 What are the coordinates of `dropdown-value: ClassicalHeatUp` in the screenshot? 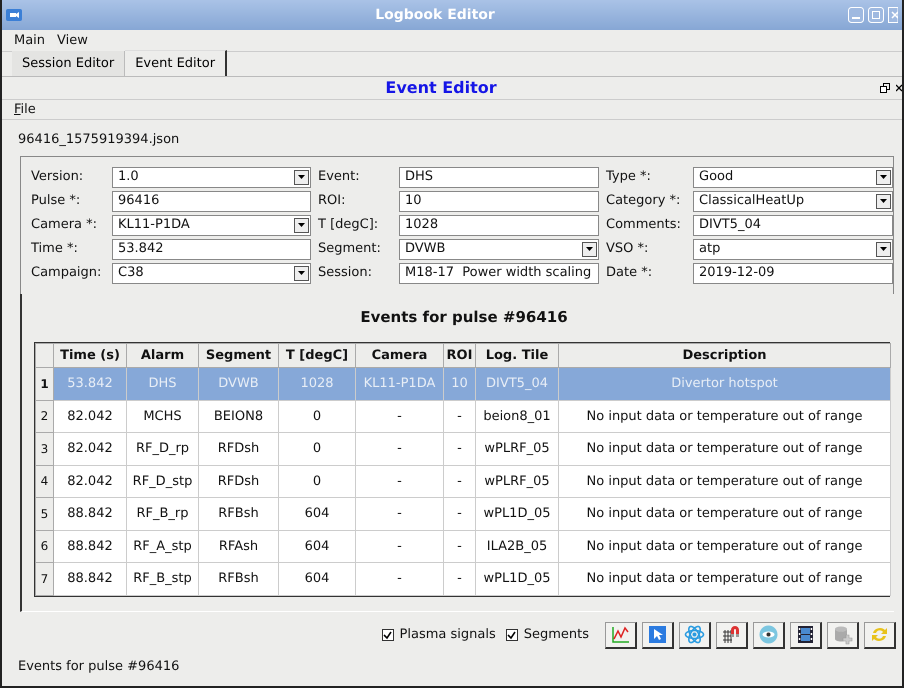 It's located at (751, 201).